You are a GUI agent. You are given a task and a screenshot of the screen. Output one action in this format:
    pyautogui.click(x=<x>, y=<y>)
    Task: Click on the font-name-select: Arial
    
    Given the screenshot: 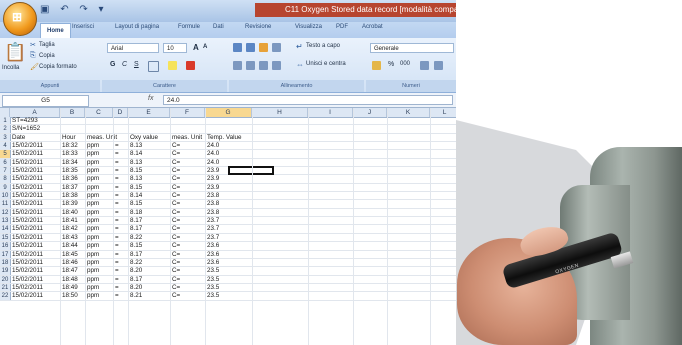 What is the action you would take?
    pyautogui.click(x=133, y=48)
    